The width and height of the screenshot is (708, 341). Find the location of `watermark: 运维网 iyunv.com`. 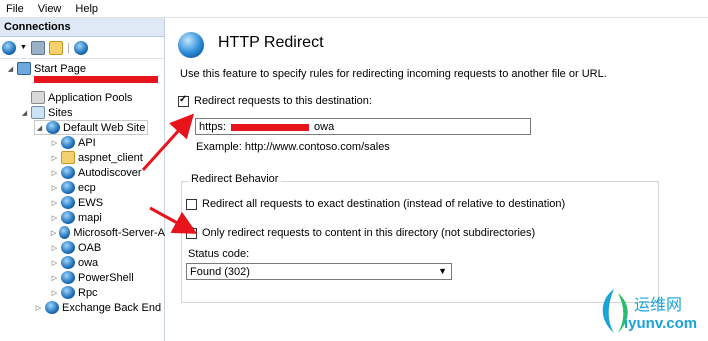

watermark: 运维网 iyunv.com is located at coordinates (650, 312).